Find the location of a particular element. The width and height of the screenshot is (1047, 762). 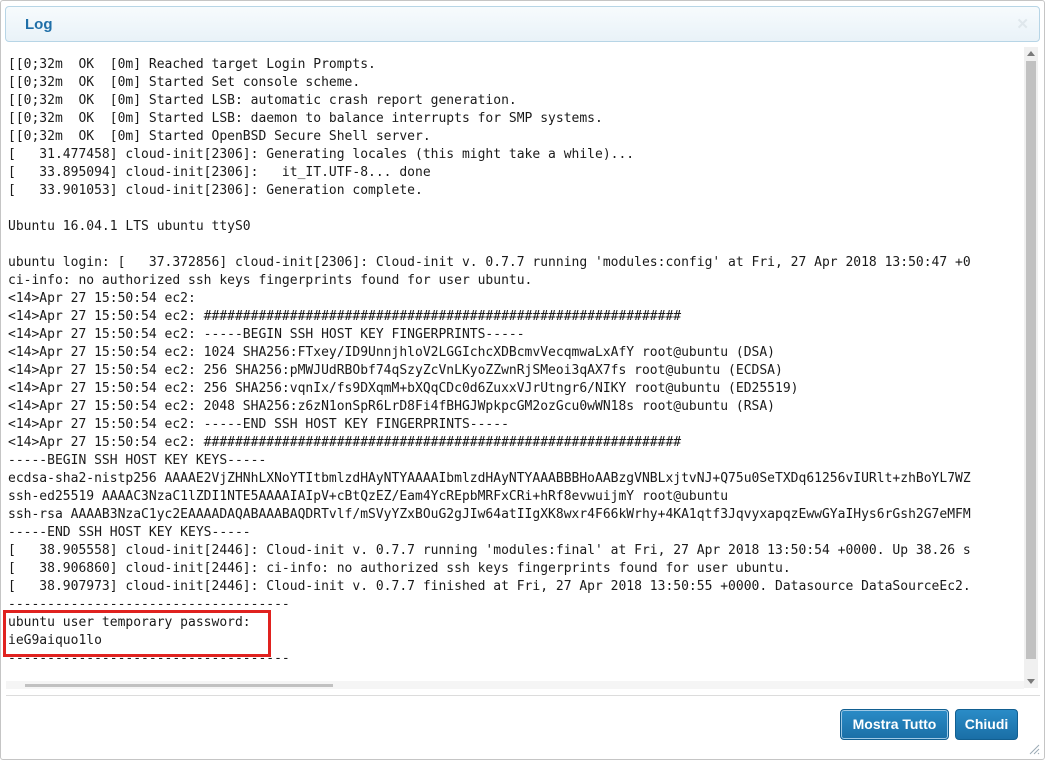

vertical-scroll-thumb is located at coordinates (1031, 360).